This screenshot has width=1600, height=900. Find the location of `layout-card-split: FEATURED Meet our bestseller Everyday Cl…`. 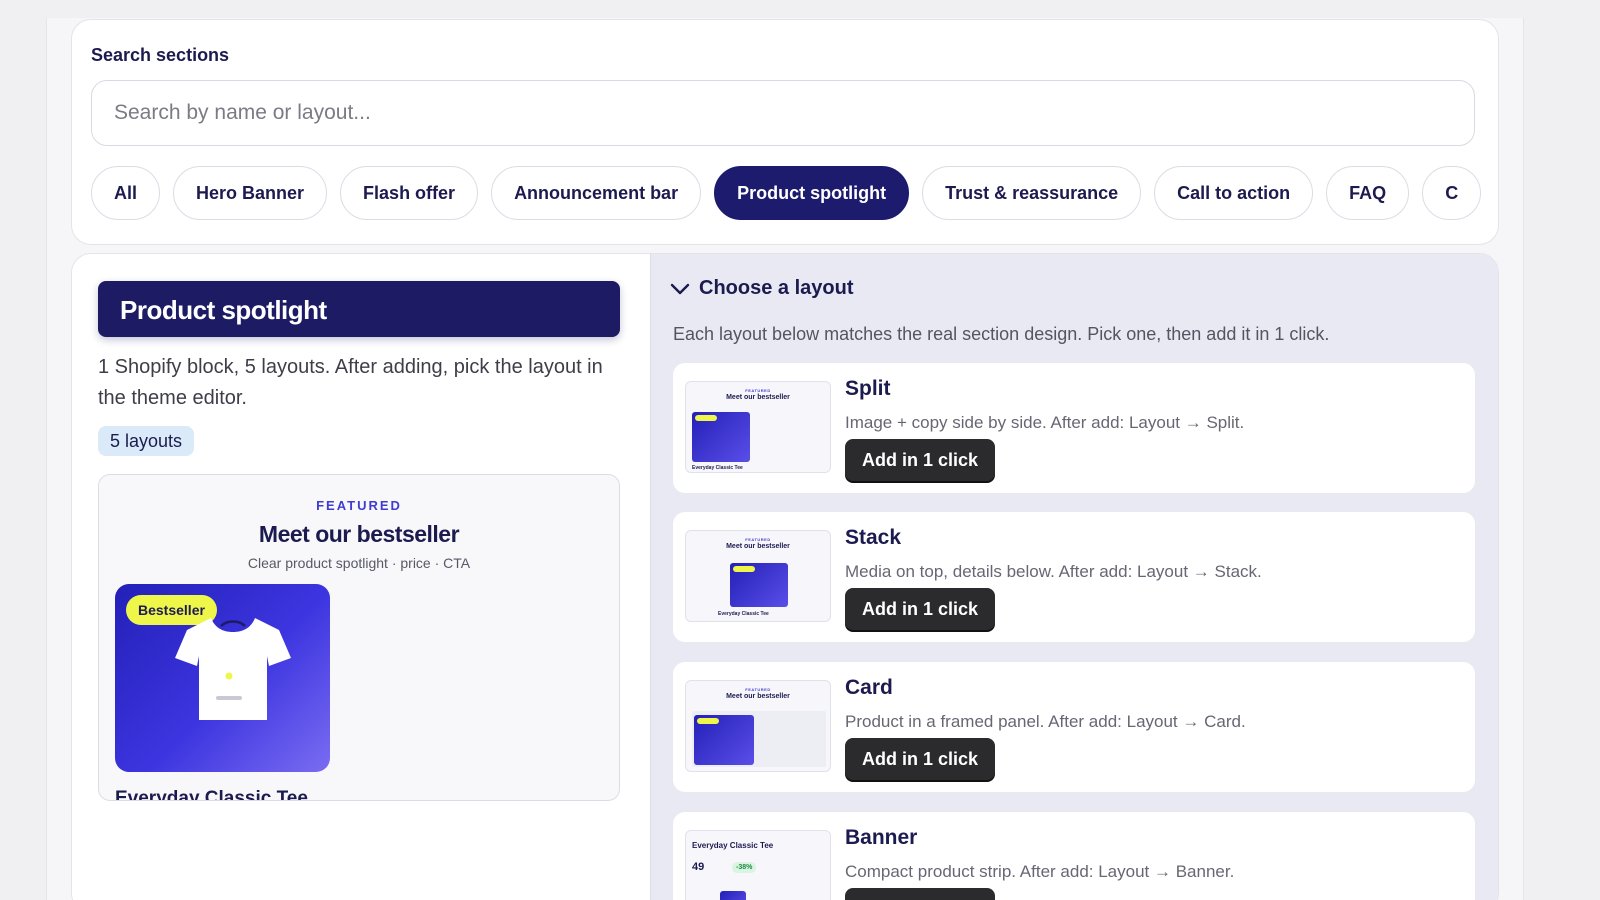

layout-card-split: FEATURED Meet our bestseller Everyday Cl… is located at coordinates (1074, 428).